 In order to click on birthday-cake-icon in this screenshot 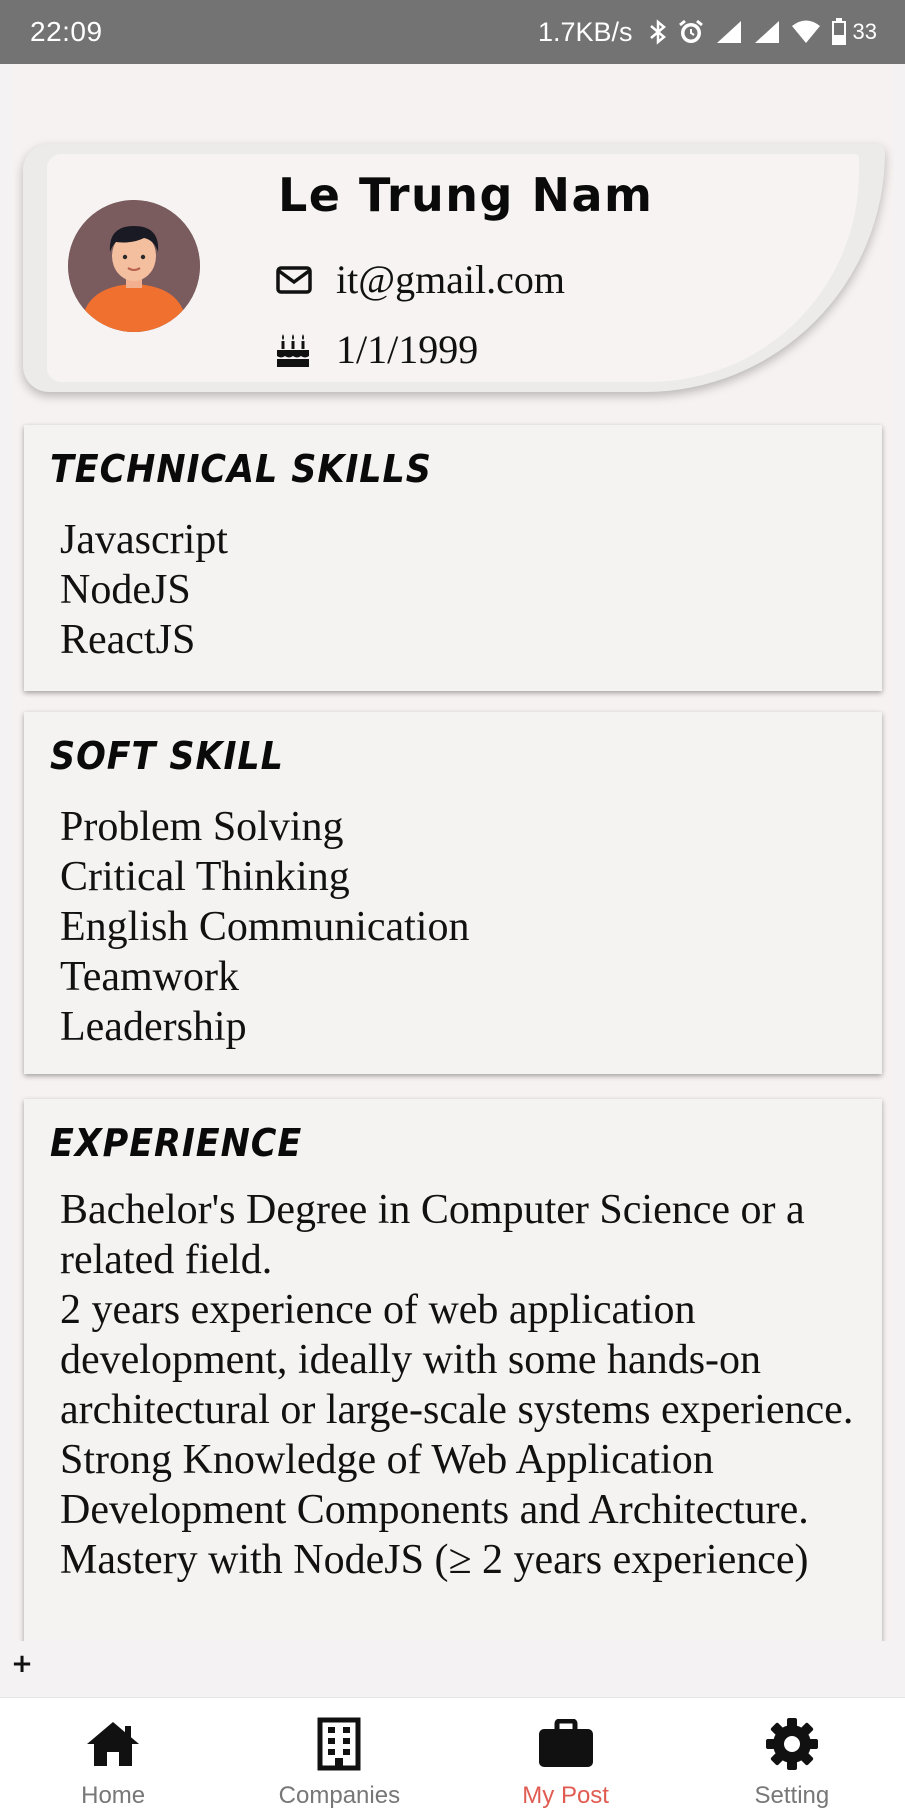, I will do `click(294, 350)`.